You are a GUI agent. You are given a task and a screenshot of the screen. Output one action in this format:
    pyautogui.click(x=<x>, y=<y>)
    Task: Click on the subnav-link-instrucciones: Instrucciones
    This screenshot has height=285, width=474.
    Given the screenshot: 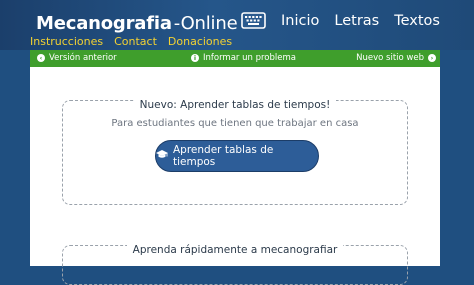 What is the action you would take?
    pyautogui.click(x=66, y=41)
    